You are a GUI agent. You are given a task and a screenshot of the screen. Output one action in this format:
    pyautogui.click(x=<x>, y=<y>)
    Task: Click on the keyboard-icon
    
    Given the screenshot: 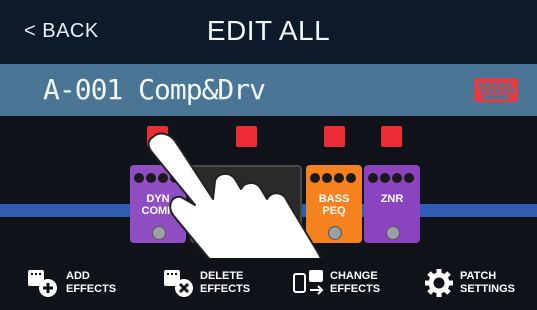 What is the action you would take?
    pyautogui.click(x=496, y=90)
    